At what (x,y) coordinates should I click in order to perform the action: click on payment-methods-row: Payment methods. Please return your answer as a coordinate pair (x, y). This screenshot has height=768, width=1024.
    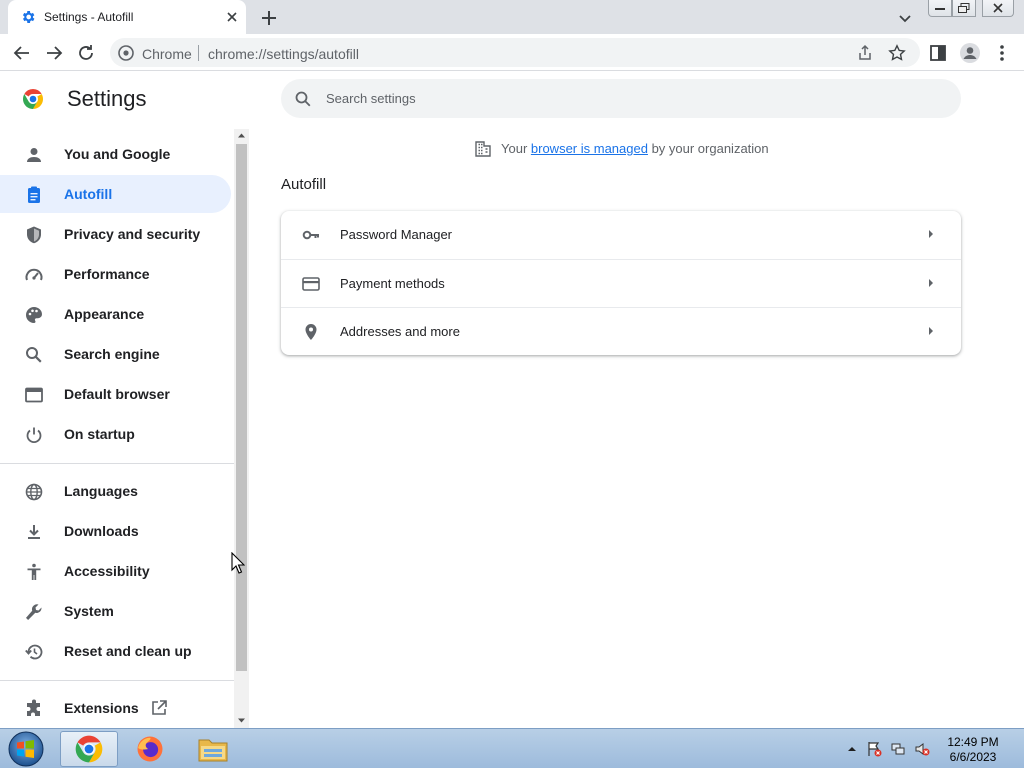
    Looking at the image, I should click on (621, 283).